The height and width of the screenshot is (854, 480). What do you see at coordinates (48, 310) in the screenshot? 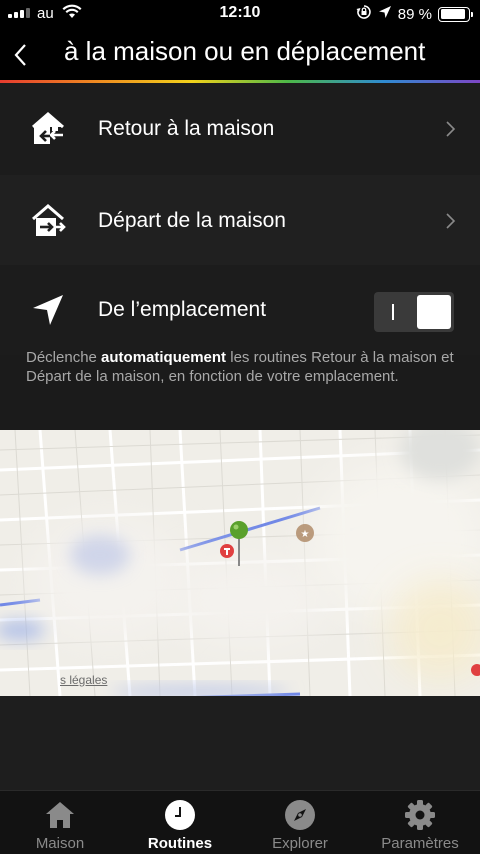
I see `location-arrow-icon` at bounding box center [48, 310].